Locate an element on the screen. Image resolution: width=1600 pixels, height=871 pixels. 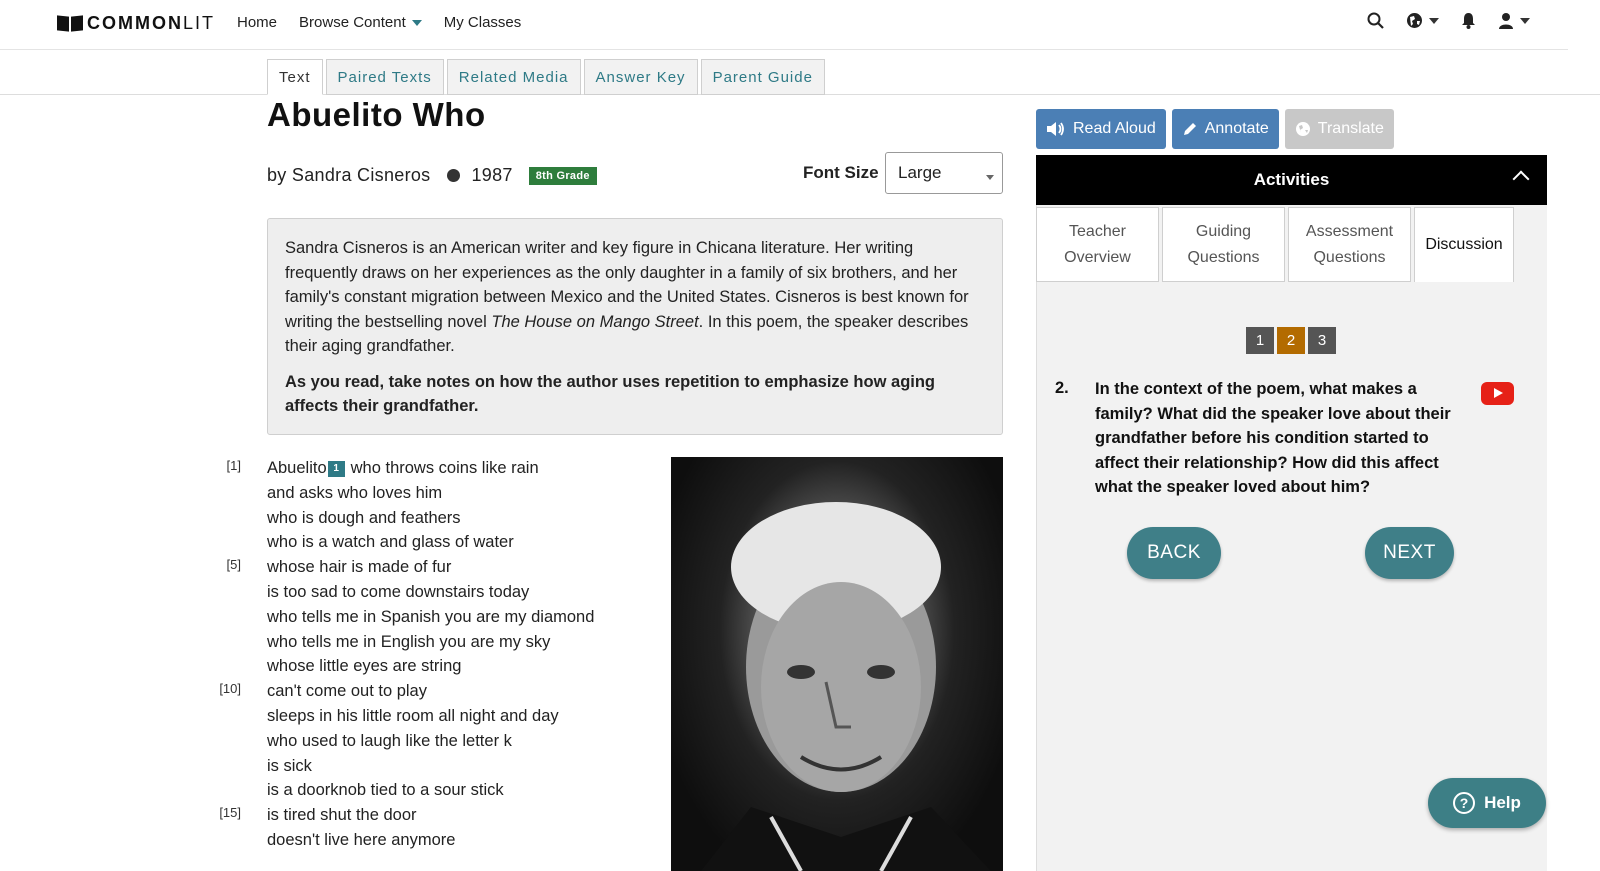
poem-line: is sick is located at coordinates (430, 766).